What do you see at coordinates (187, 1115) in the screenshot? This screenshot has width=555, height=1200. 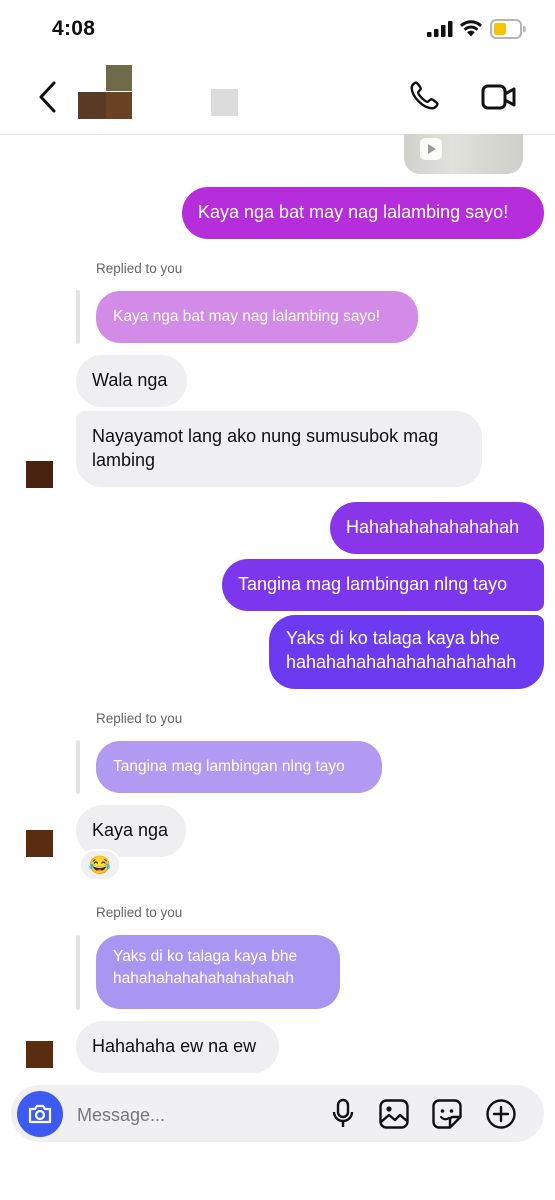 I see `message-input` at bounding box center [187, 1115].